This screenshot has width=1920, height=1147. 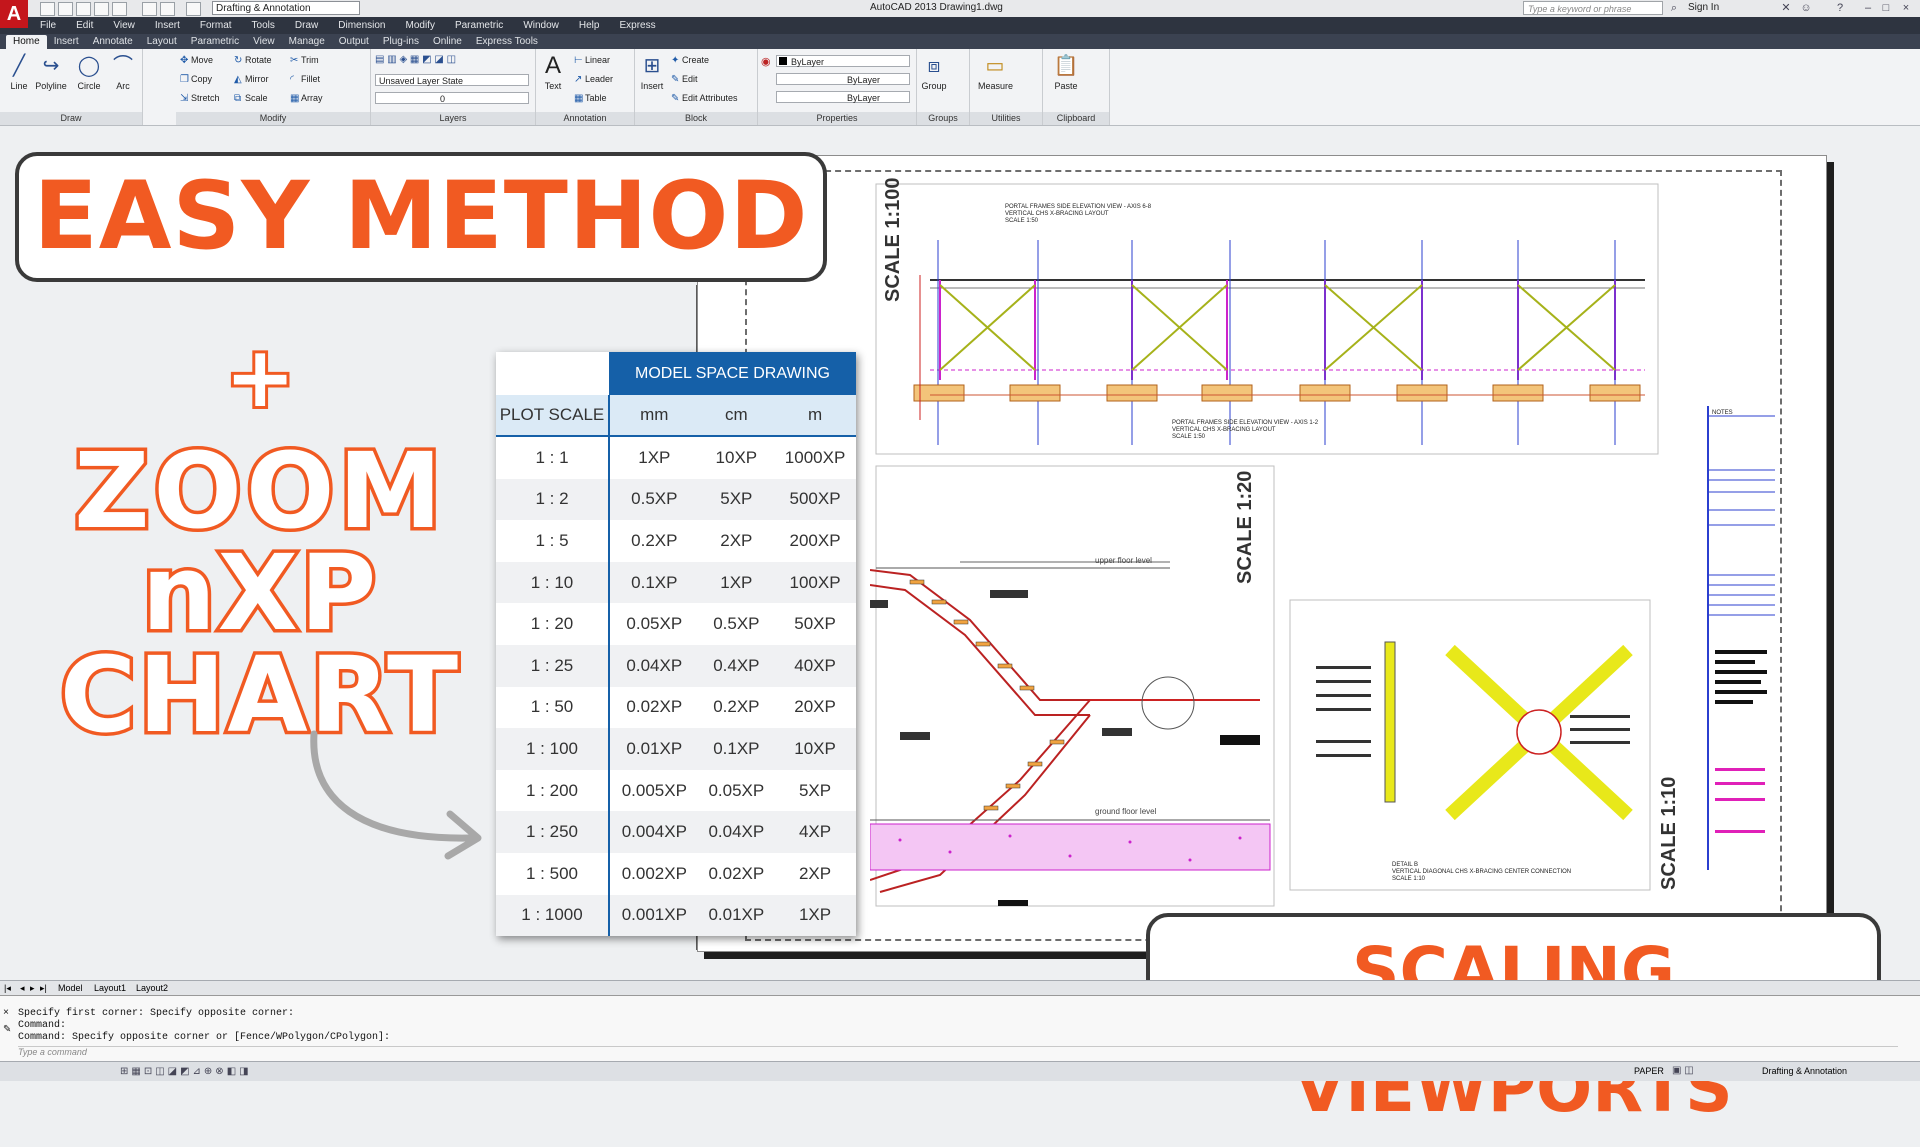 I want to click on minimize-icon: –, so click(x=1868, y=8).